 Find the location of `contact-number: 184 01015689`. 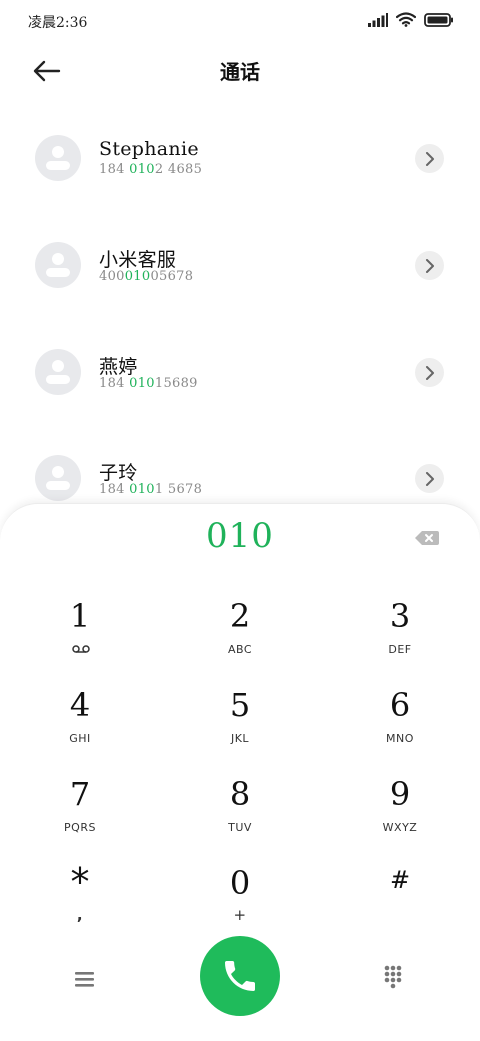

contact-number: 184 01015689 is located at coordinates (148, 383).